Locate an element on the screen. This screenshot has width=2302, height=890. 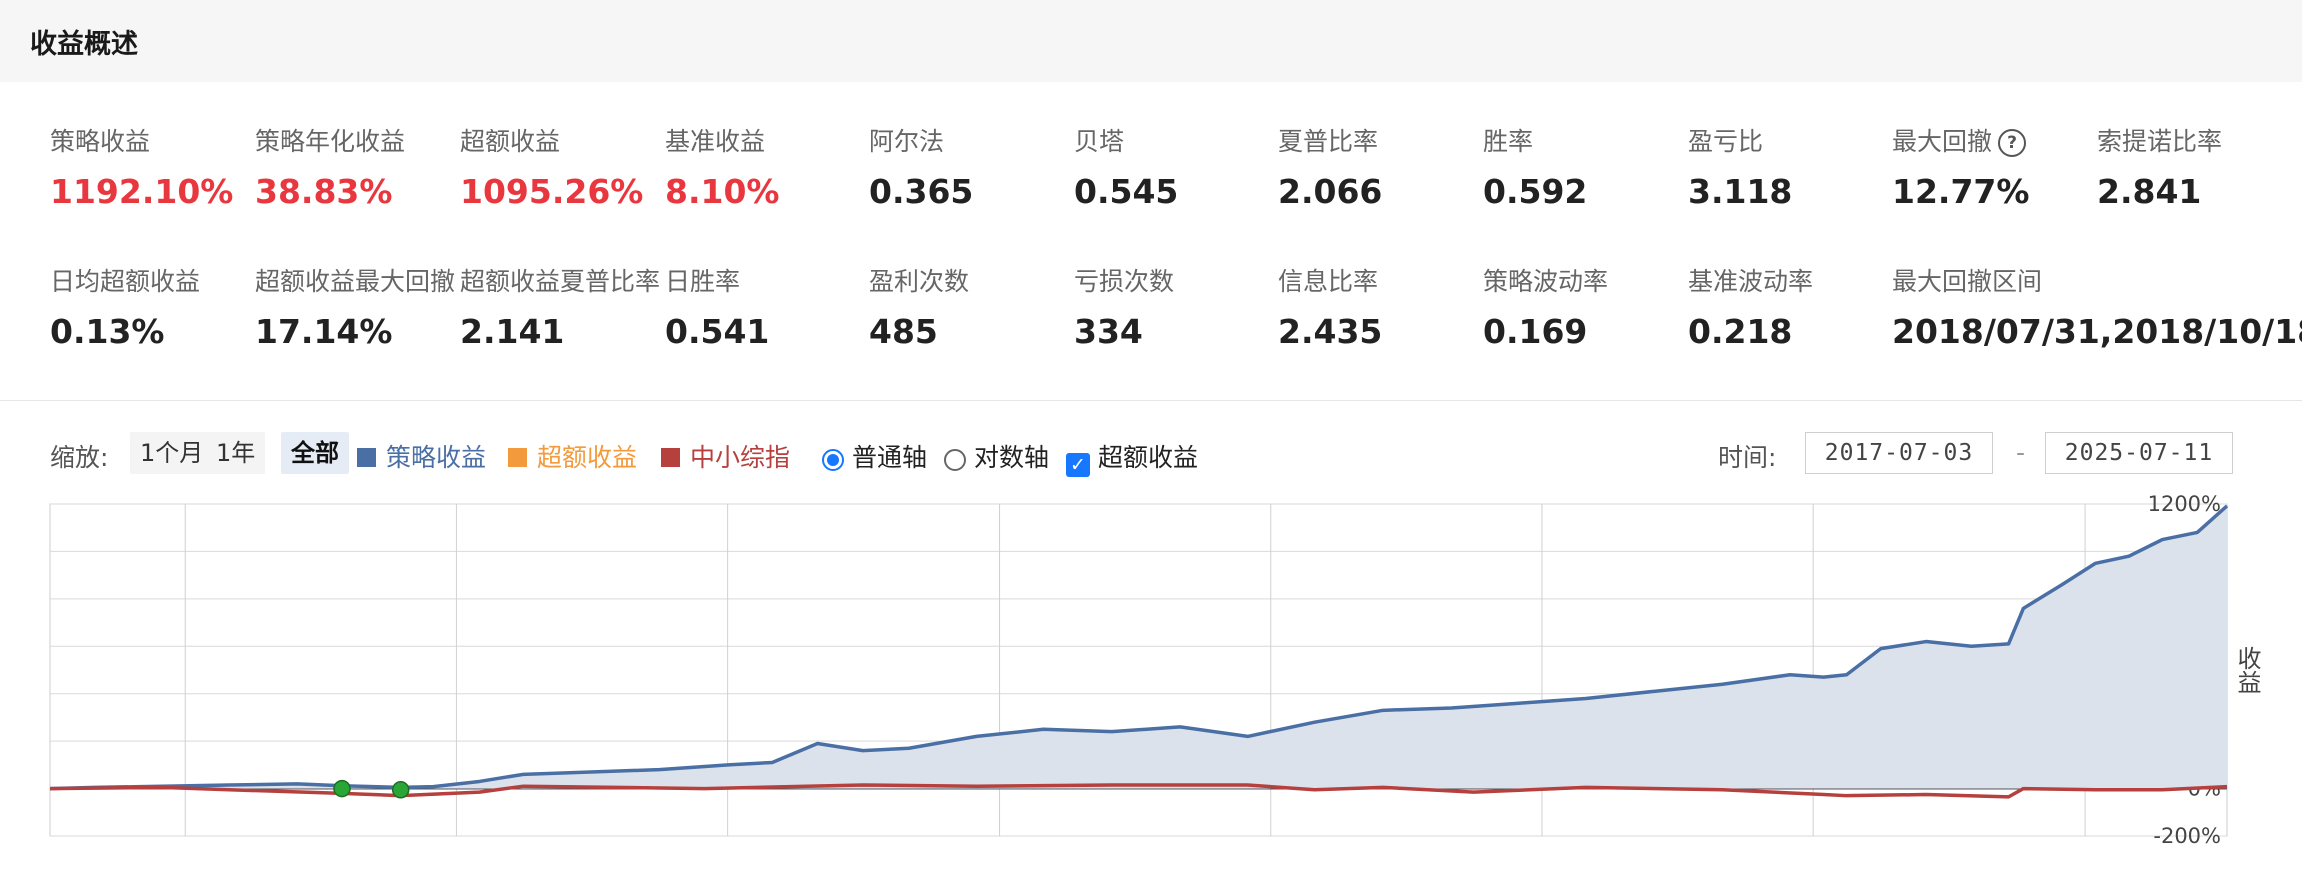
y-tick-label: -200% is located at coordinates (2187, 836).